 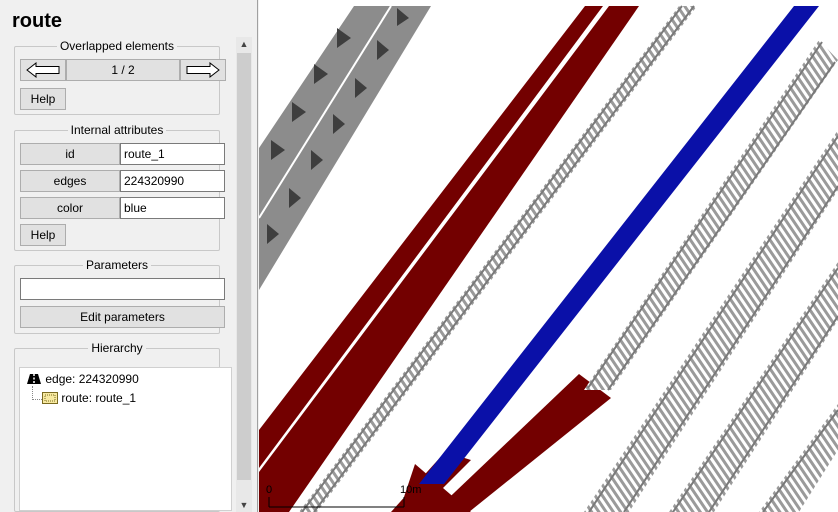 I want to click on internal-attributes-legend: Internal attributes, so click(x=117, y=130).